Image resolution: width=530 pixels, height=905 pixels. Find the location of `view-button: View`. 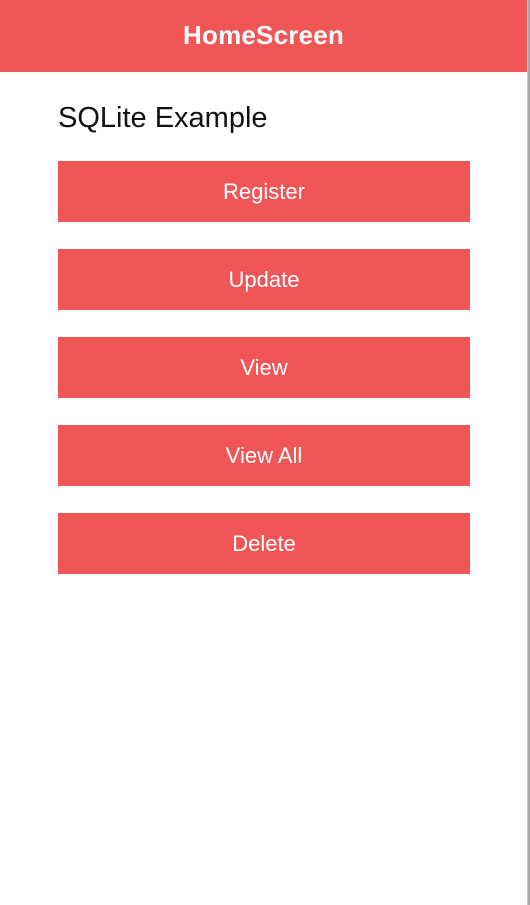

view-button: View is located at coordinates (264, 367).